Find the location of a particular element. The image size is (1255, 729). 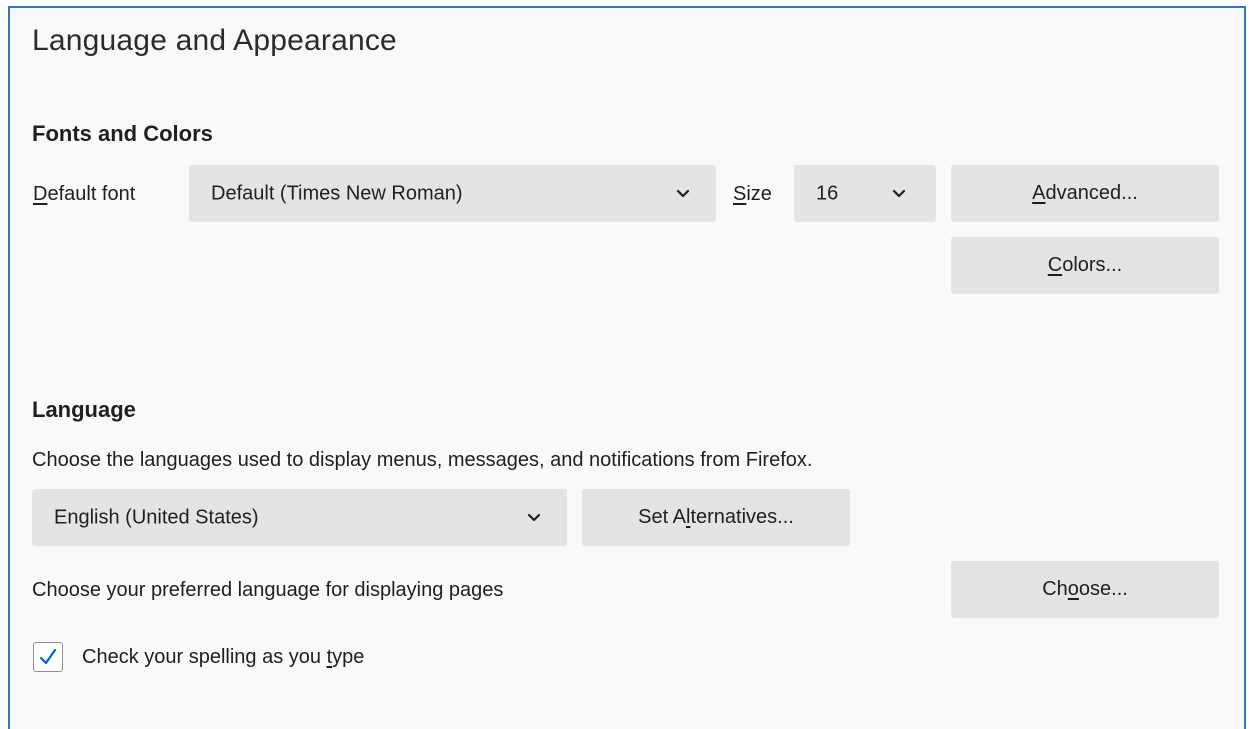

spellcheck-checkbox is located at coordinates (48, 657).